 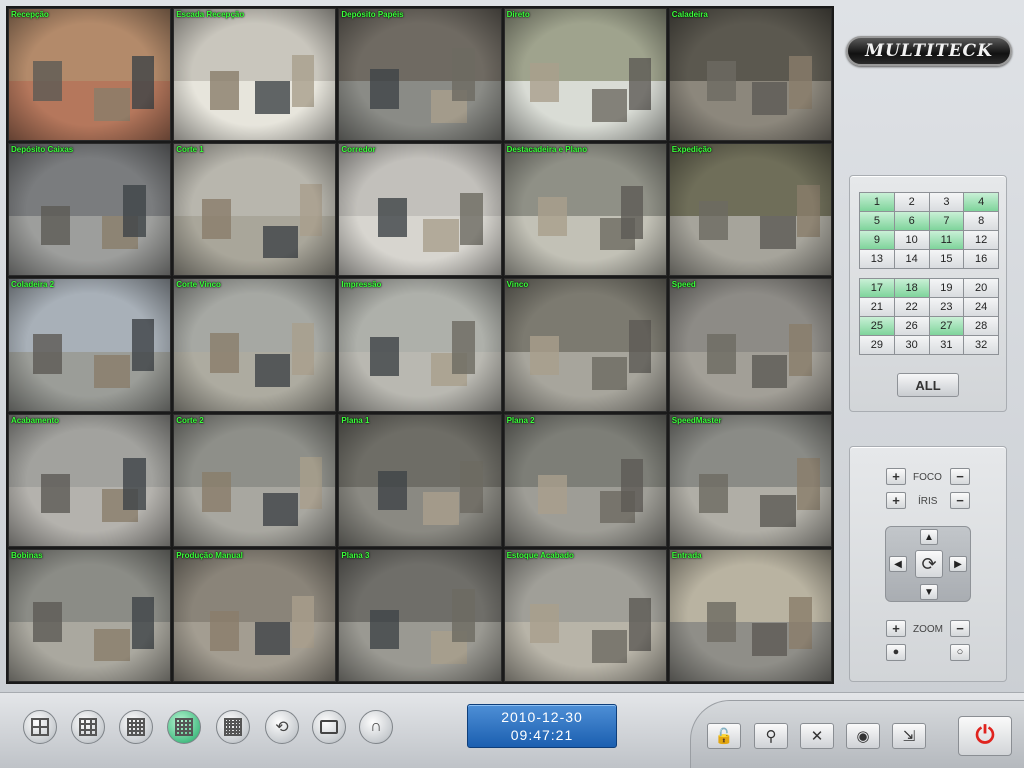 I want to click on record-button: ◉, so click(x=863, y=736).